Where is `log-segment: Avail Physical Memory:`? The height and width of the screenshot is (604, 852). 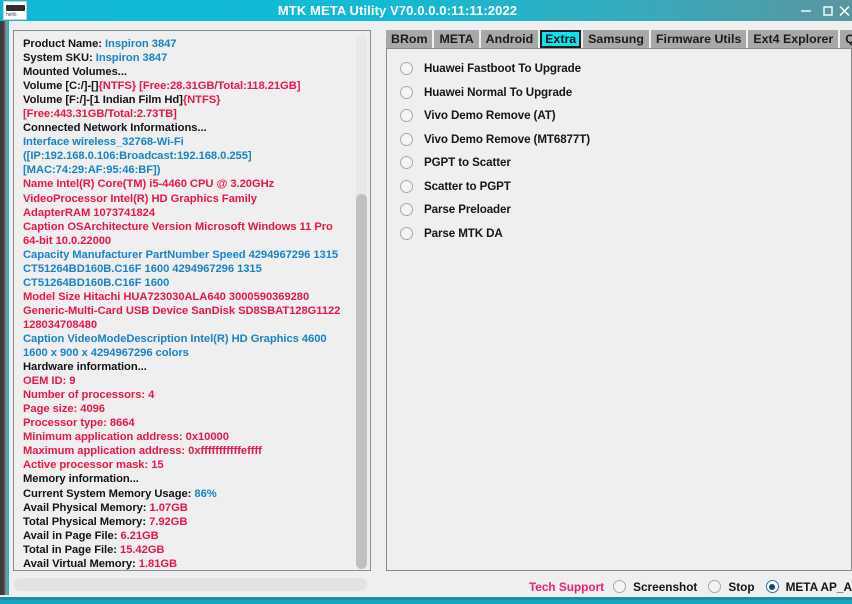
log-segment: Avail Physical Memory: is located at coordinates (86, 507).